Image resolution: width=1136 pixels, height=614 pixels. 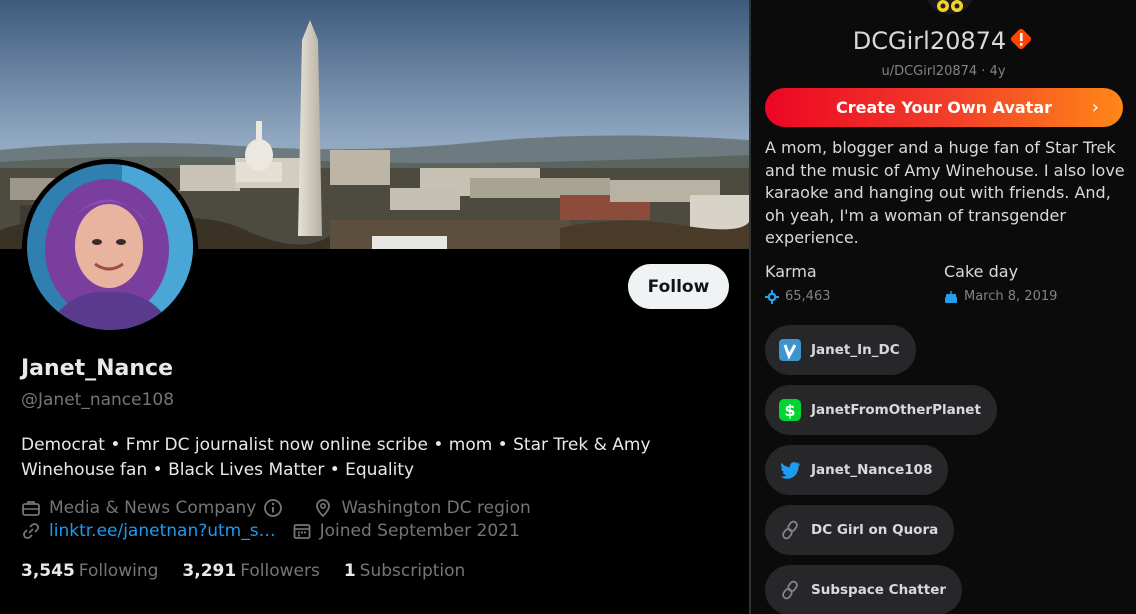 I want to click on social-link-subspace: Subspace Chatter, so click(x=864, y=589).